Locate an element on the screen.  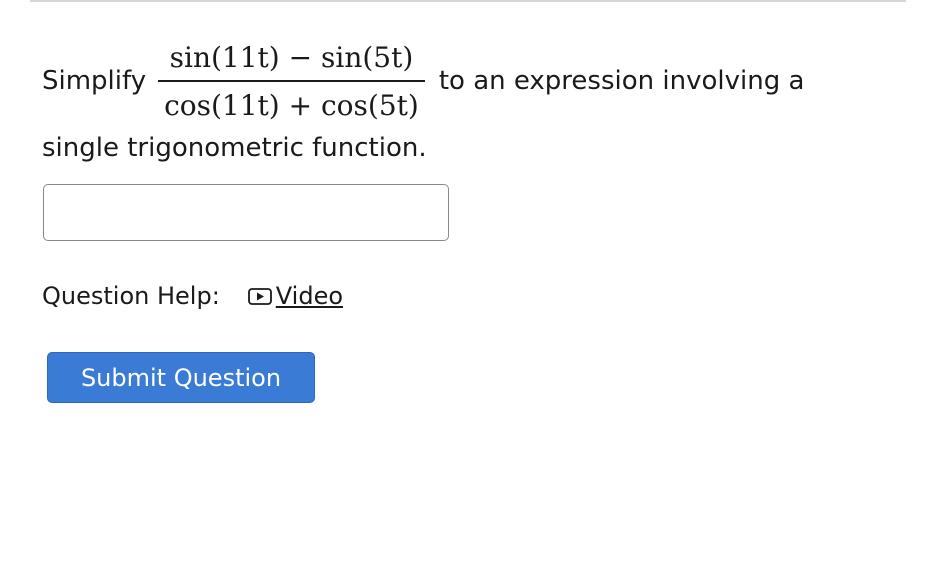
top-divider is located at coordinates (468, 1).